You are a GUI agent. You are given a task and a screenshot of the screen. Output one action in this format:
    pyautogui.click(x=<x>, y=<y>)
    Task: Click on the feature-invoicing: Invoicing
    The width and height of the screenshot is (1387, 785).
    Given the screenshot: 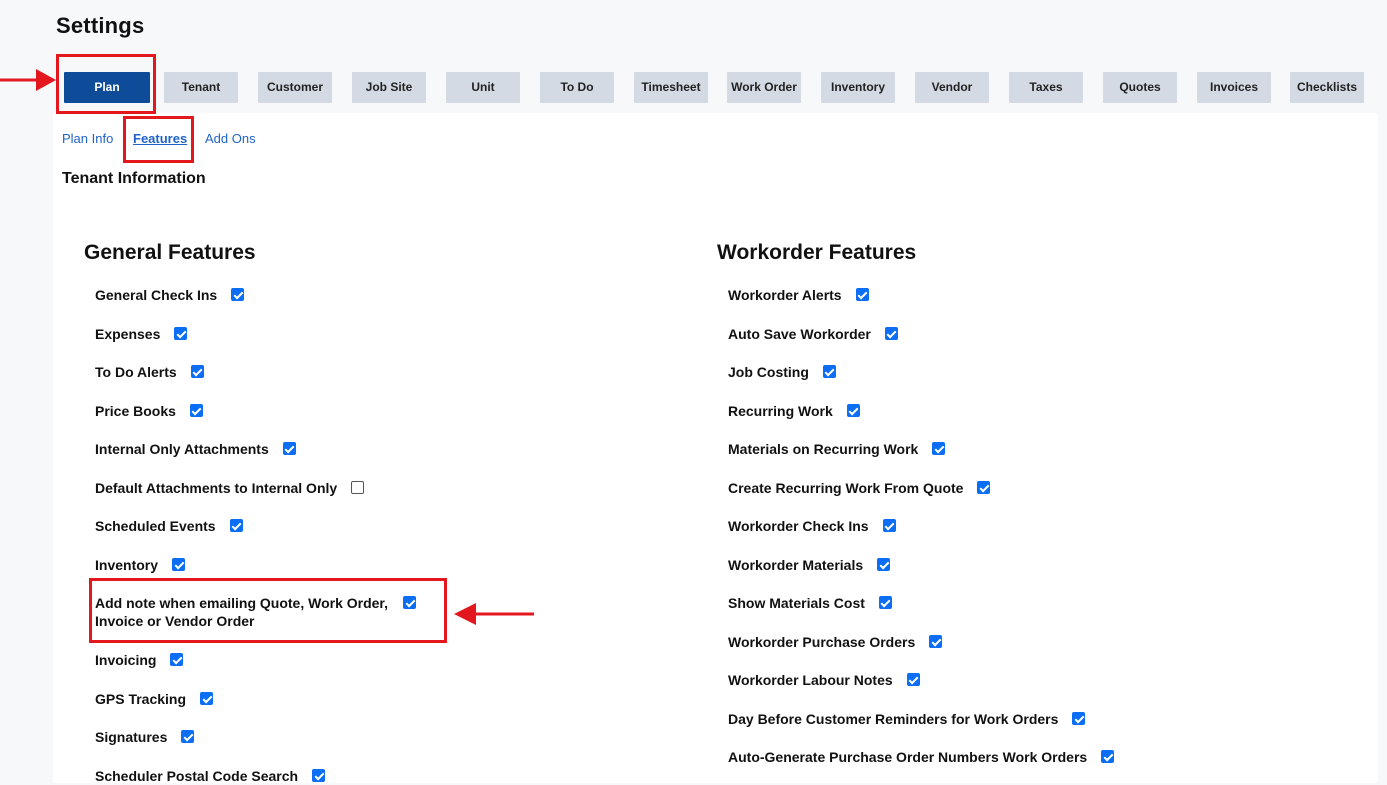 What is the action you would take?
    pyautogui.click(x=139, y=660)
    